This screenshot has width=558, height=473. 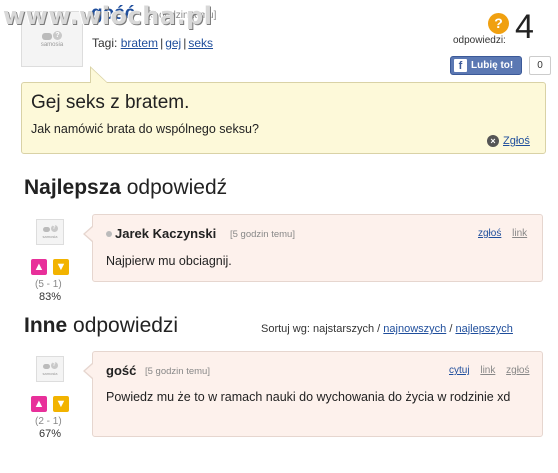 What do you see at coordinates (177, 371) in the screenshot?
I see `answer2-time: [5 godzin temu]` at bounding box center [177, 371].